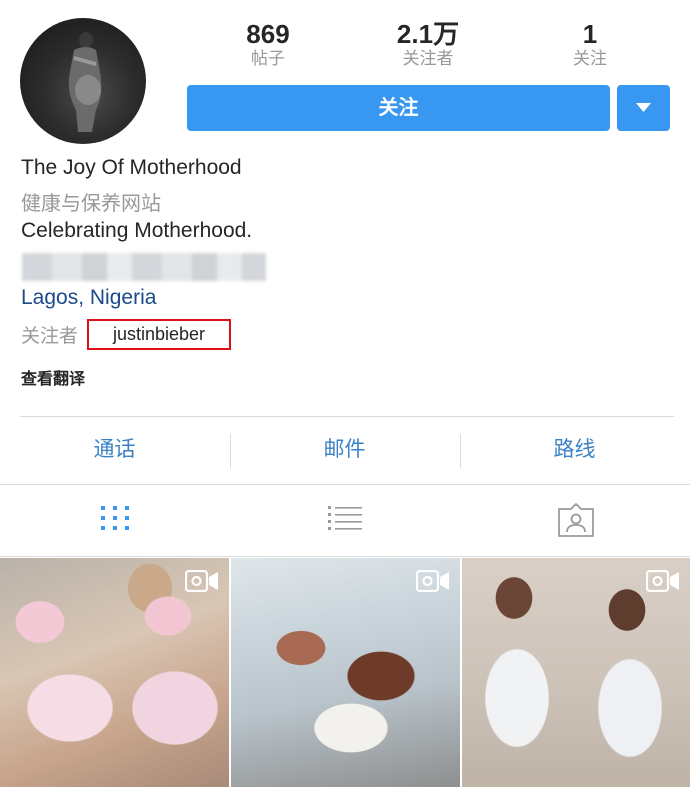  I want to click on call-button: 通话, so click(114, 450).